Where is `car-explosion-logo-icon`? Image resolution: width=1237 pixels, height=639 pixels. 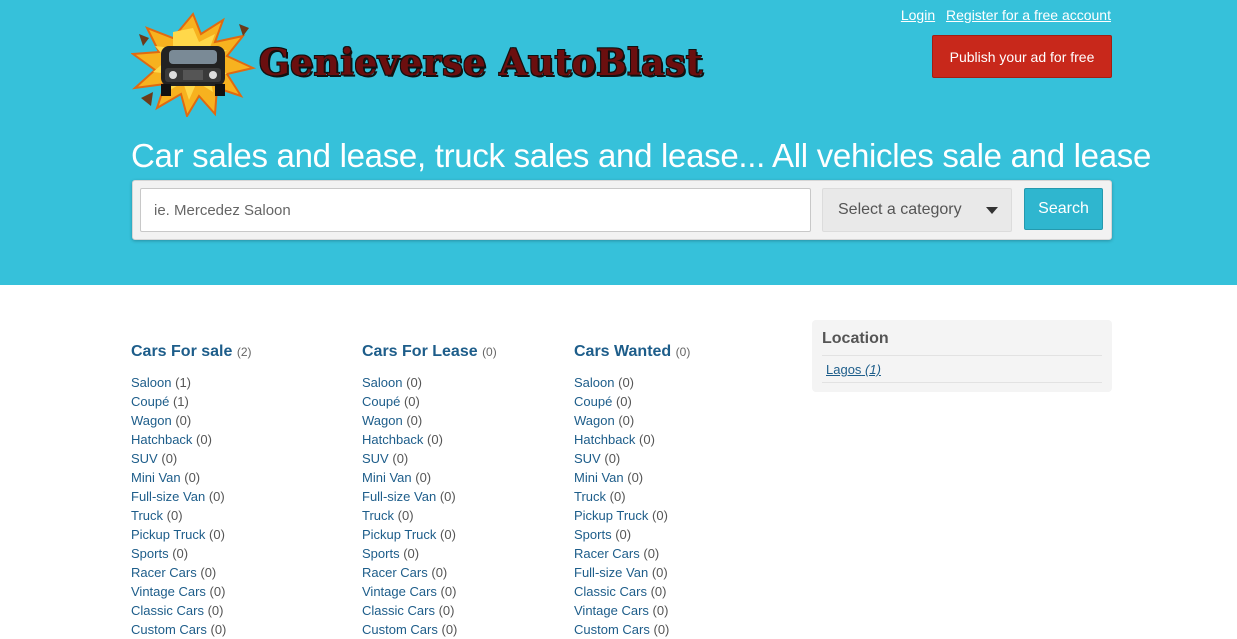
car-explosion-logo-icon is located at coordinates (193, 64).